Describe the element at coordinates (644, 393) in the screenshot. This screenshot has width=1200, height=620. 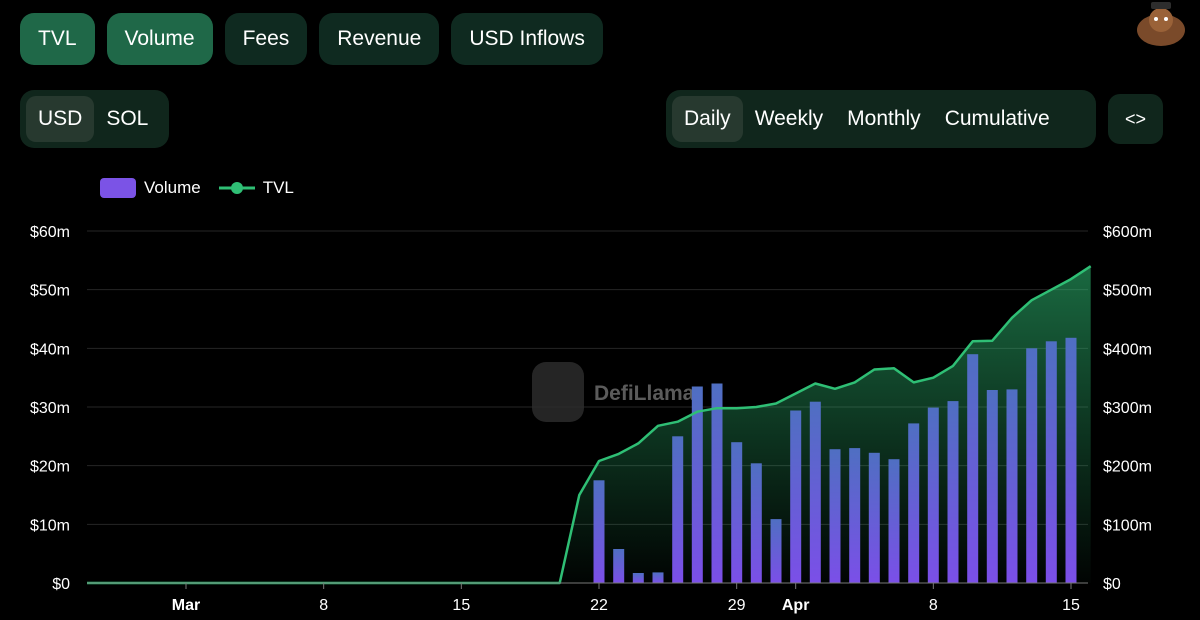
I see `watermark-text: DefiLlama` at that location.